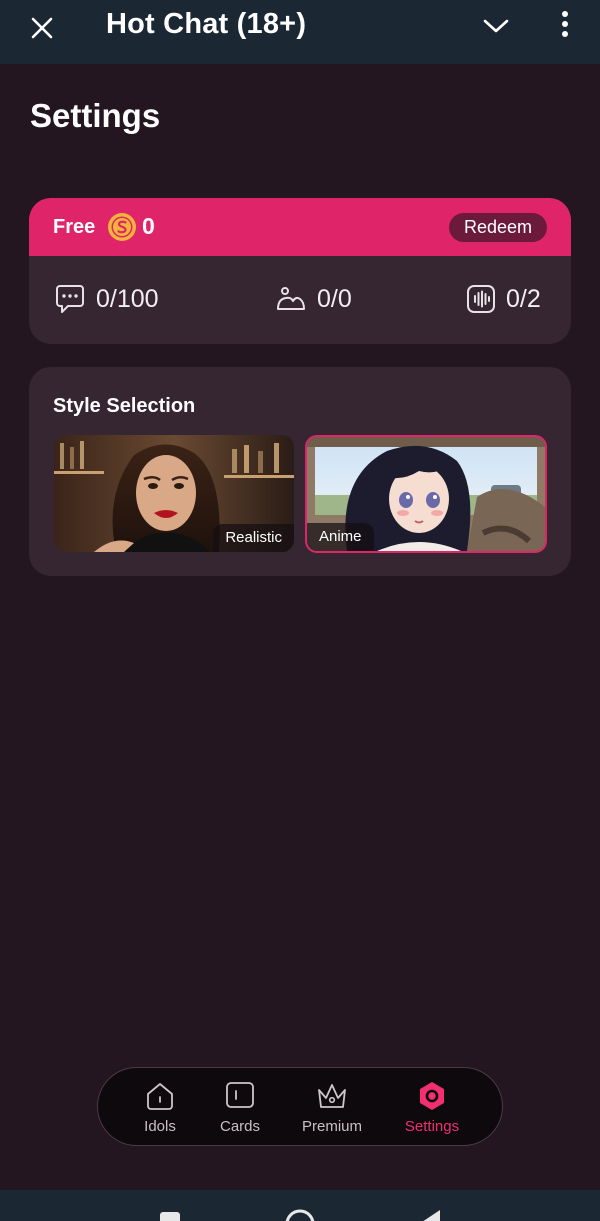 The width and height of the screenshot is (600, 1221). Describe the element at coordinates (170, 1216) in the screenshot. I see `recents-button` at that location.